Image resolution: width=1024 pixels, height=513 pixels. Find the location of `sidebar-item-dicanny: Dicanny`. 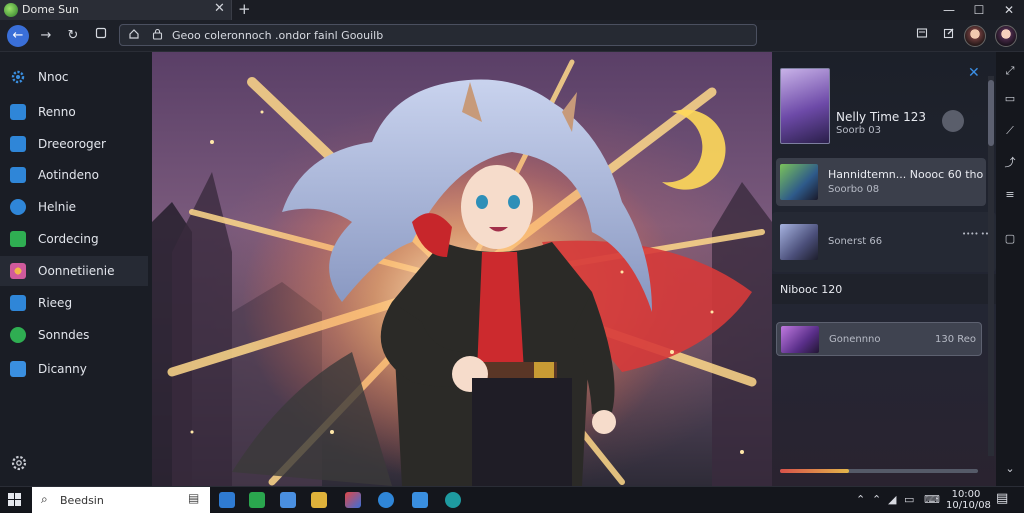

sidebar-item-dicanny: Dicanny is located at coordinates (74, 369).